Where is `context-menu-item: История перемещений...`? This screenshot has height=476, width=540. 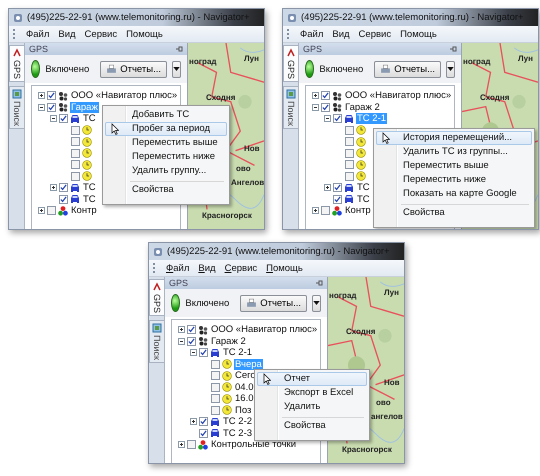
context-menu-item: История перемещений... is located at coordinates (454, 138).